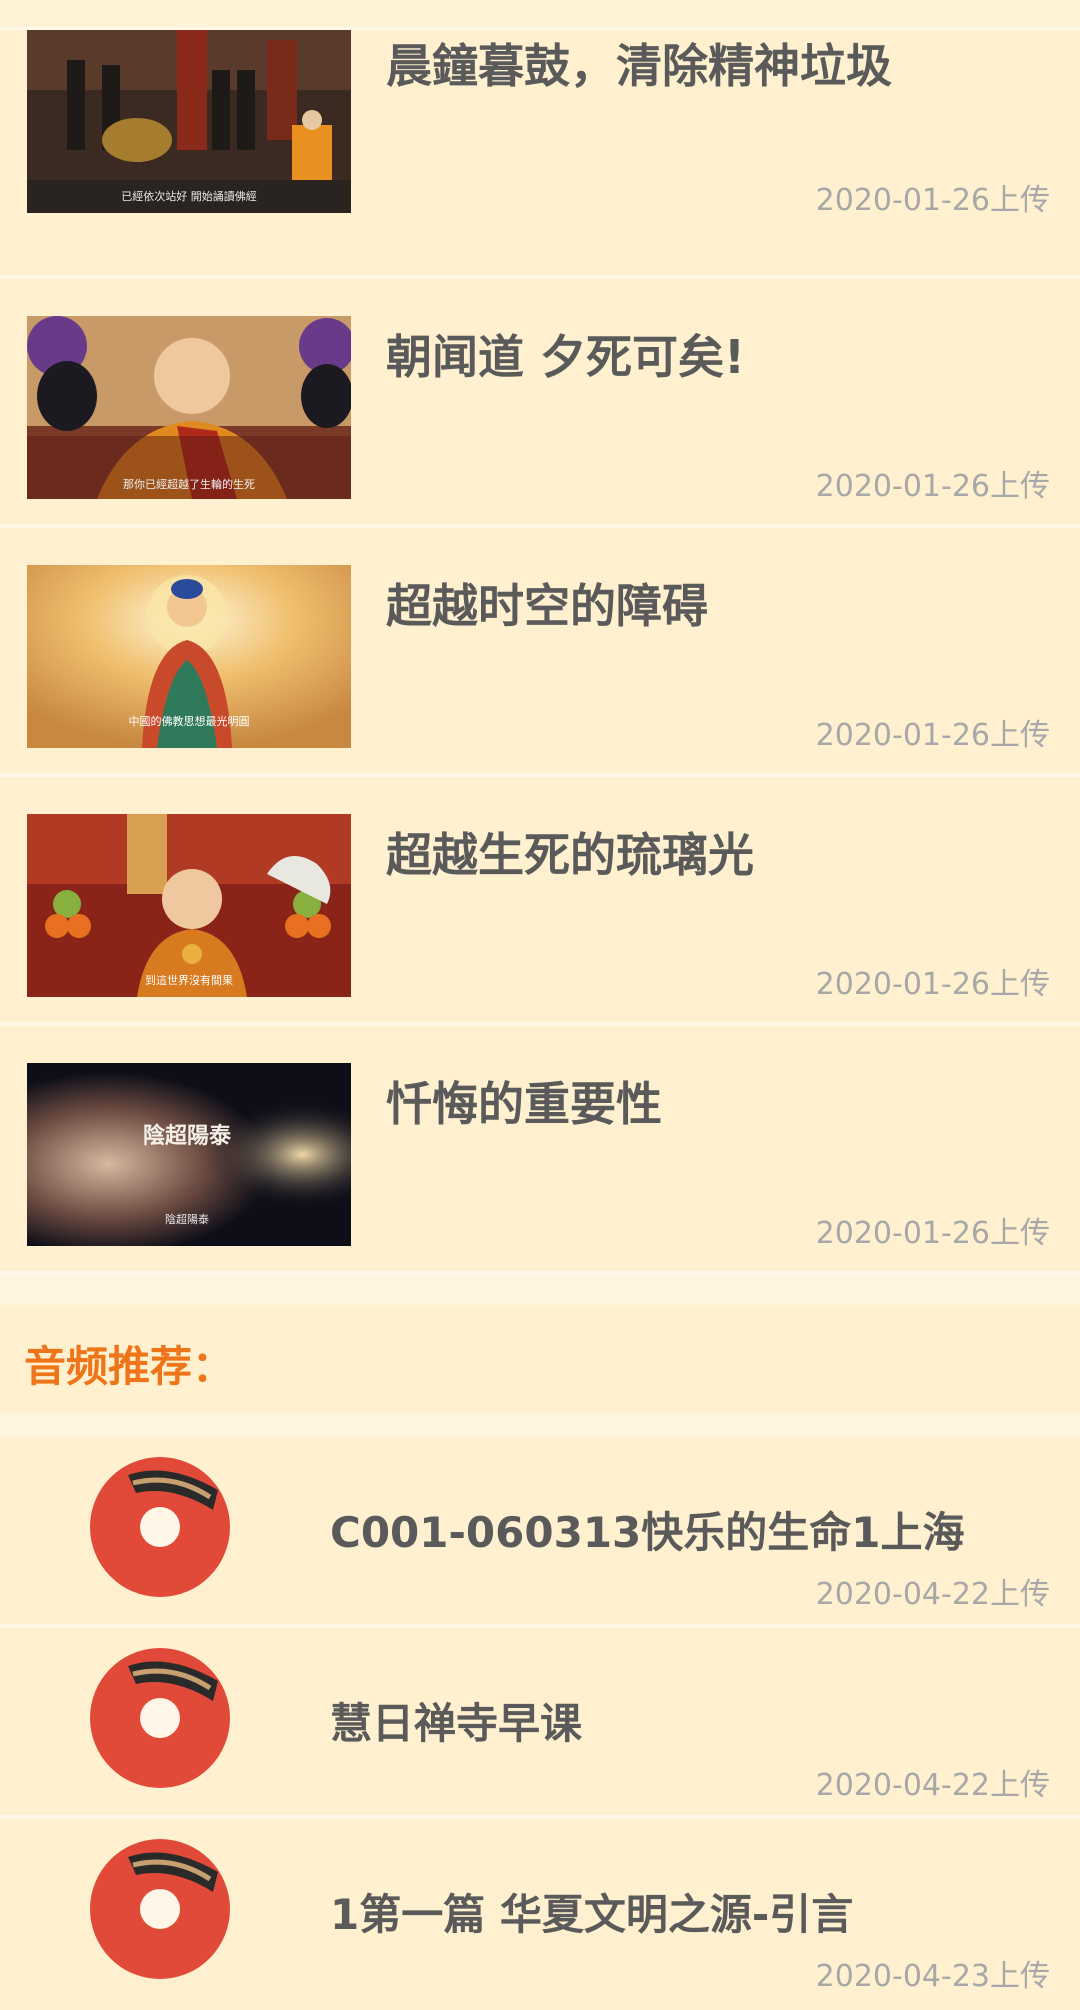 The image size is (1080, 2010). Describe the element at coordinates (187, 1219) in the screenshot. I see `thumbnail-caption: 陰超陽泰` at that location.